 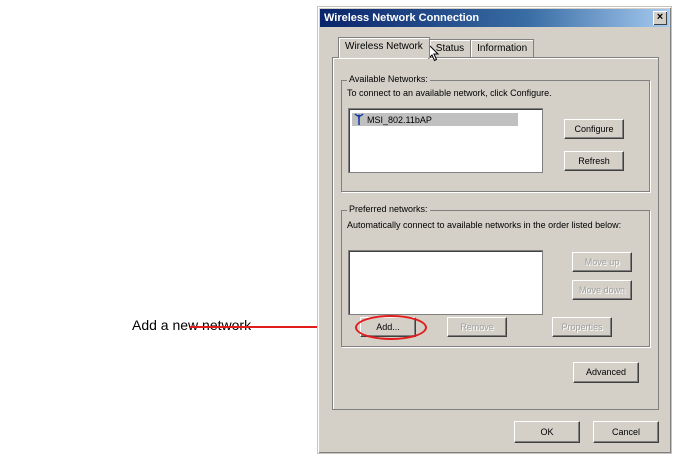 I want to click on available-networks-legend: Available Networks:, so click(x=388, y=79).